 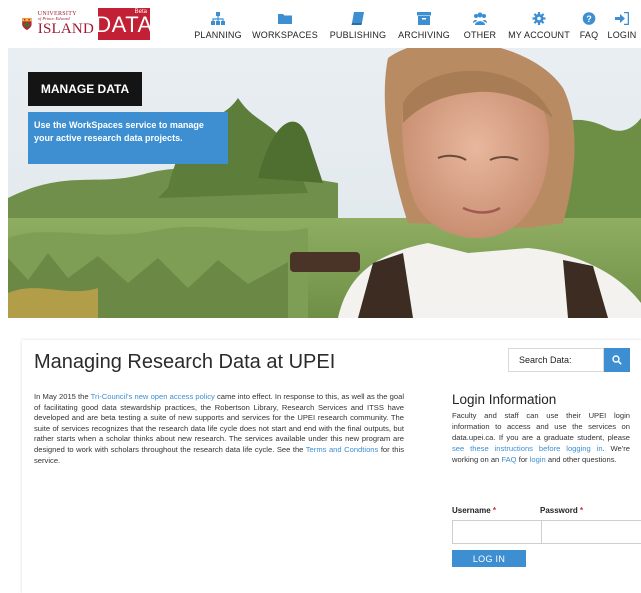 What do you see at coordinates (622, 26) in the screenshot?
I see `nav-item-login: LOGIN` at bounding box center [622, 26].